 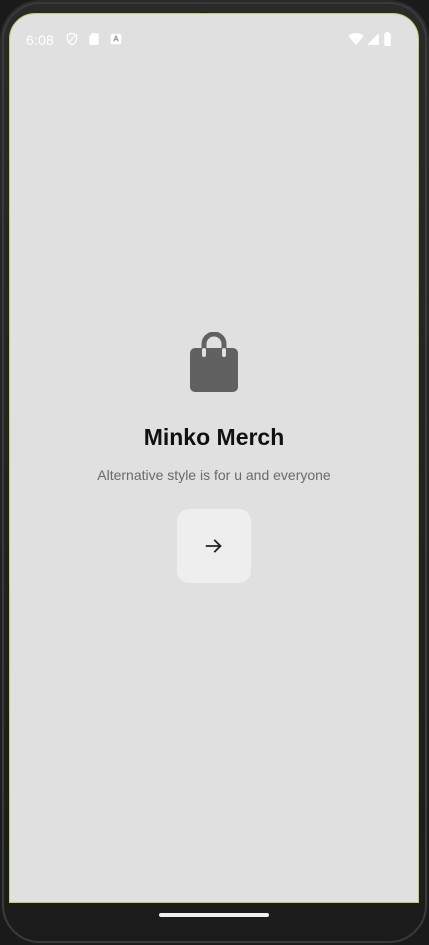 What do you see at coordinates (214, 40) in the screenshot?
I see `status-bar: 6:08` at bounding box center [214, 40].